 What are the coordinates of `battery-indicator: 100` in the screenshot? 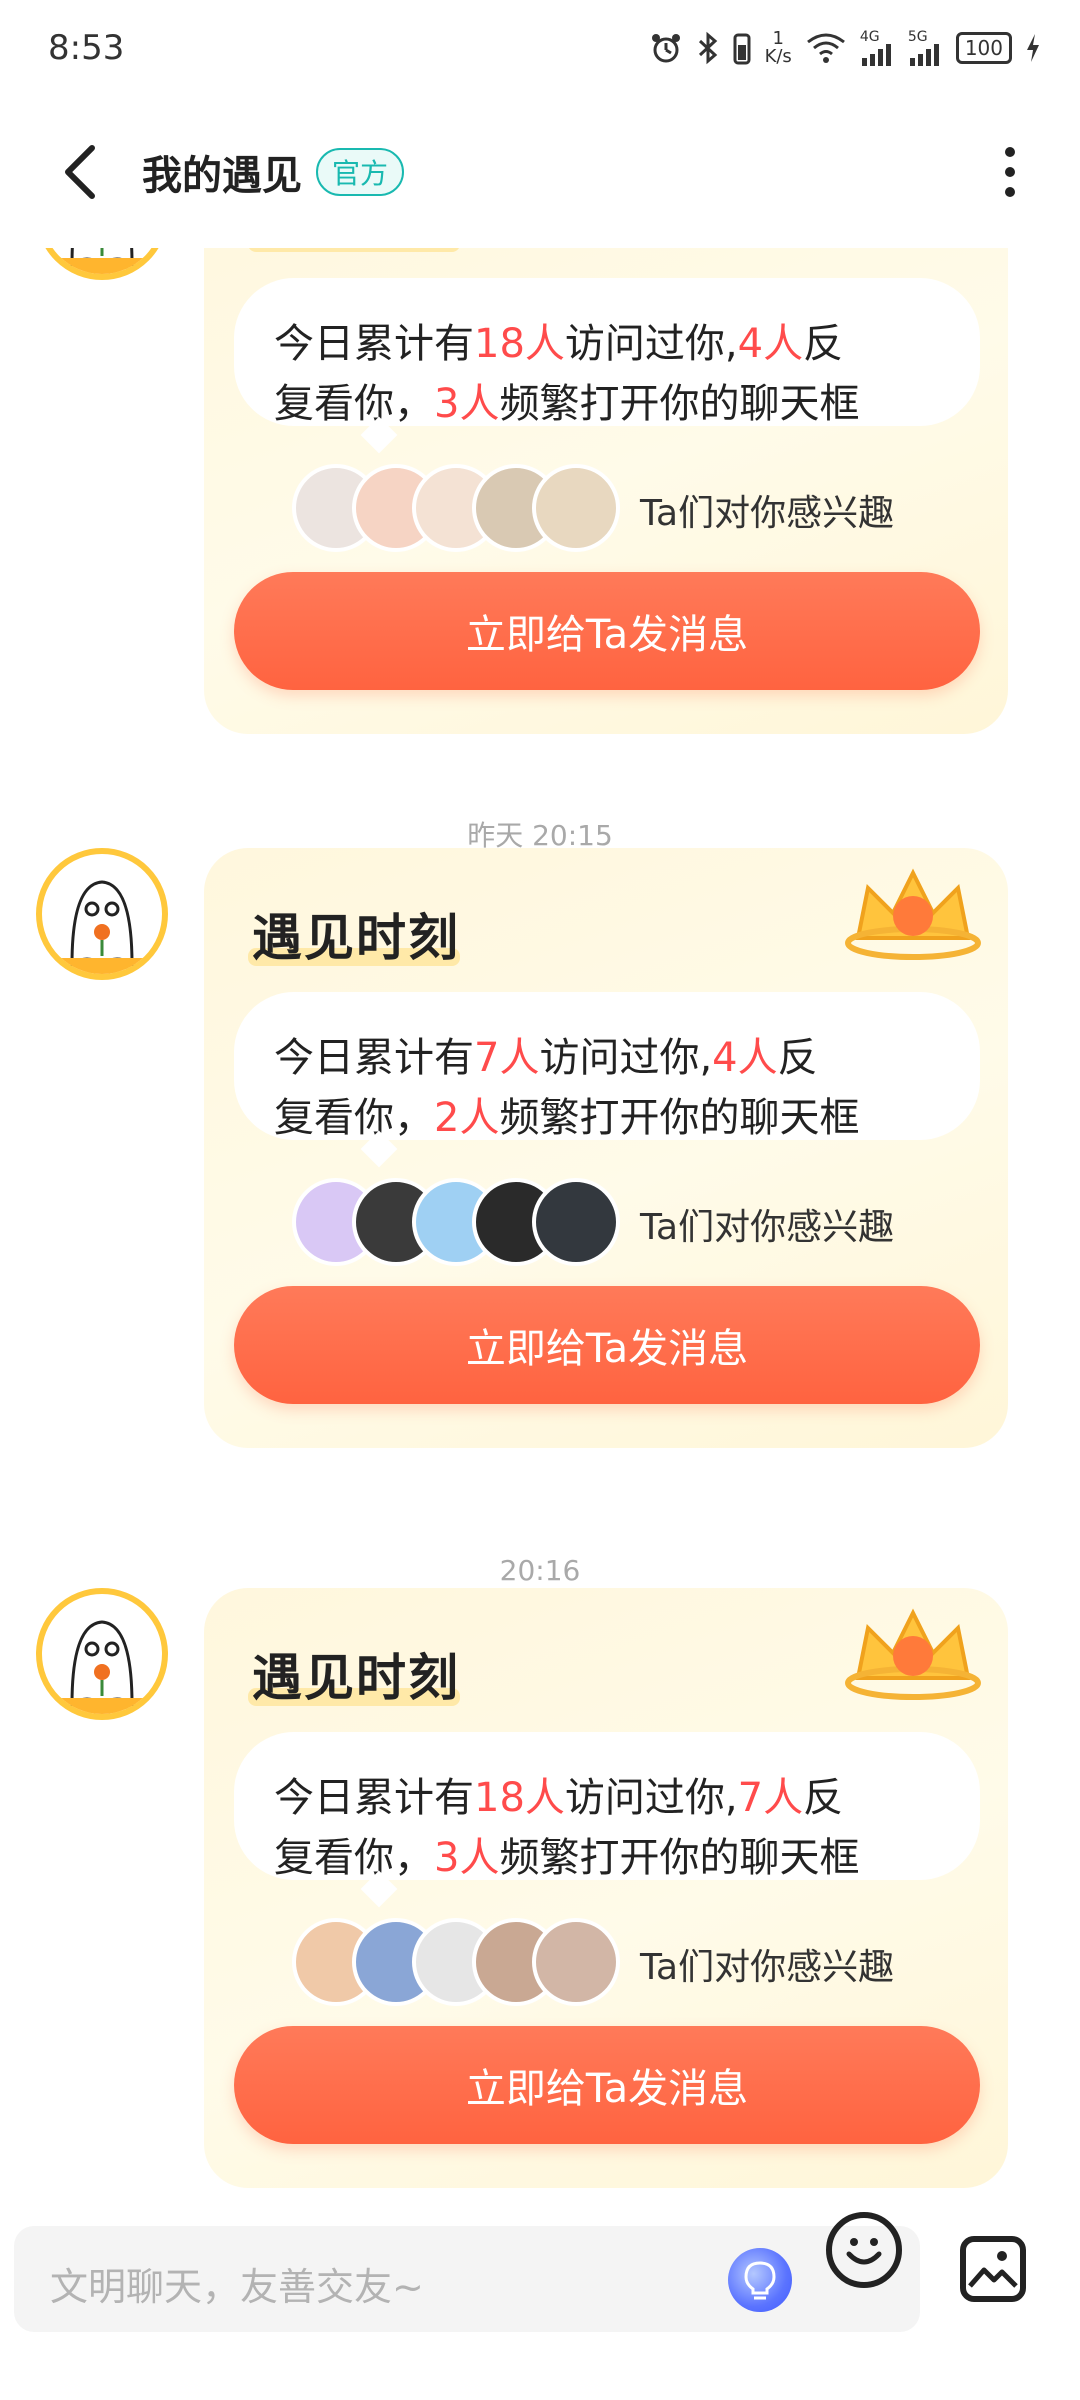 It's located at (983, 48).